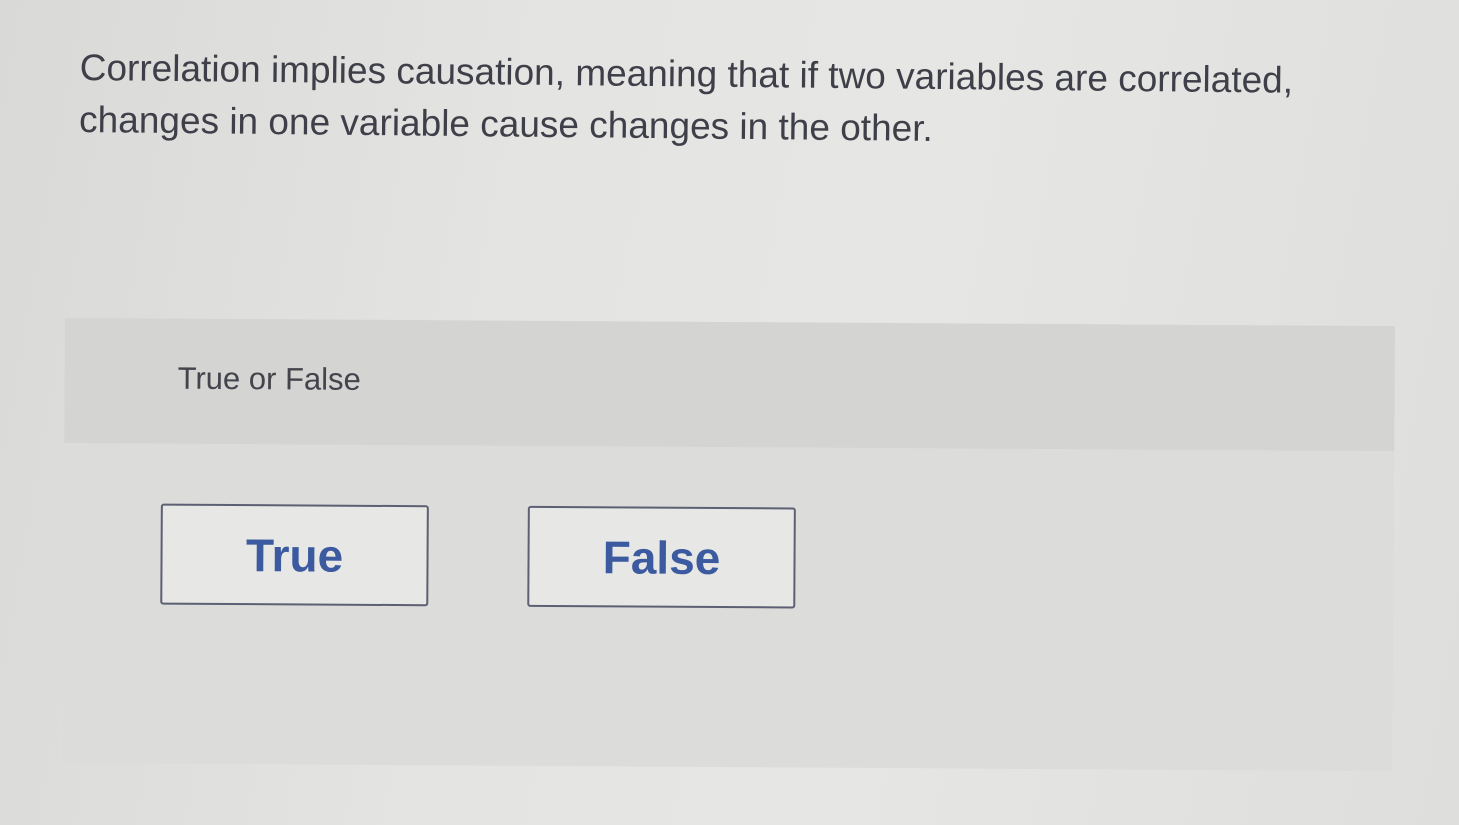  Describe the element at coordinates (729, 385) in the screenshot. I see `answer-panel-header: True or False` at that location.